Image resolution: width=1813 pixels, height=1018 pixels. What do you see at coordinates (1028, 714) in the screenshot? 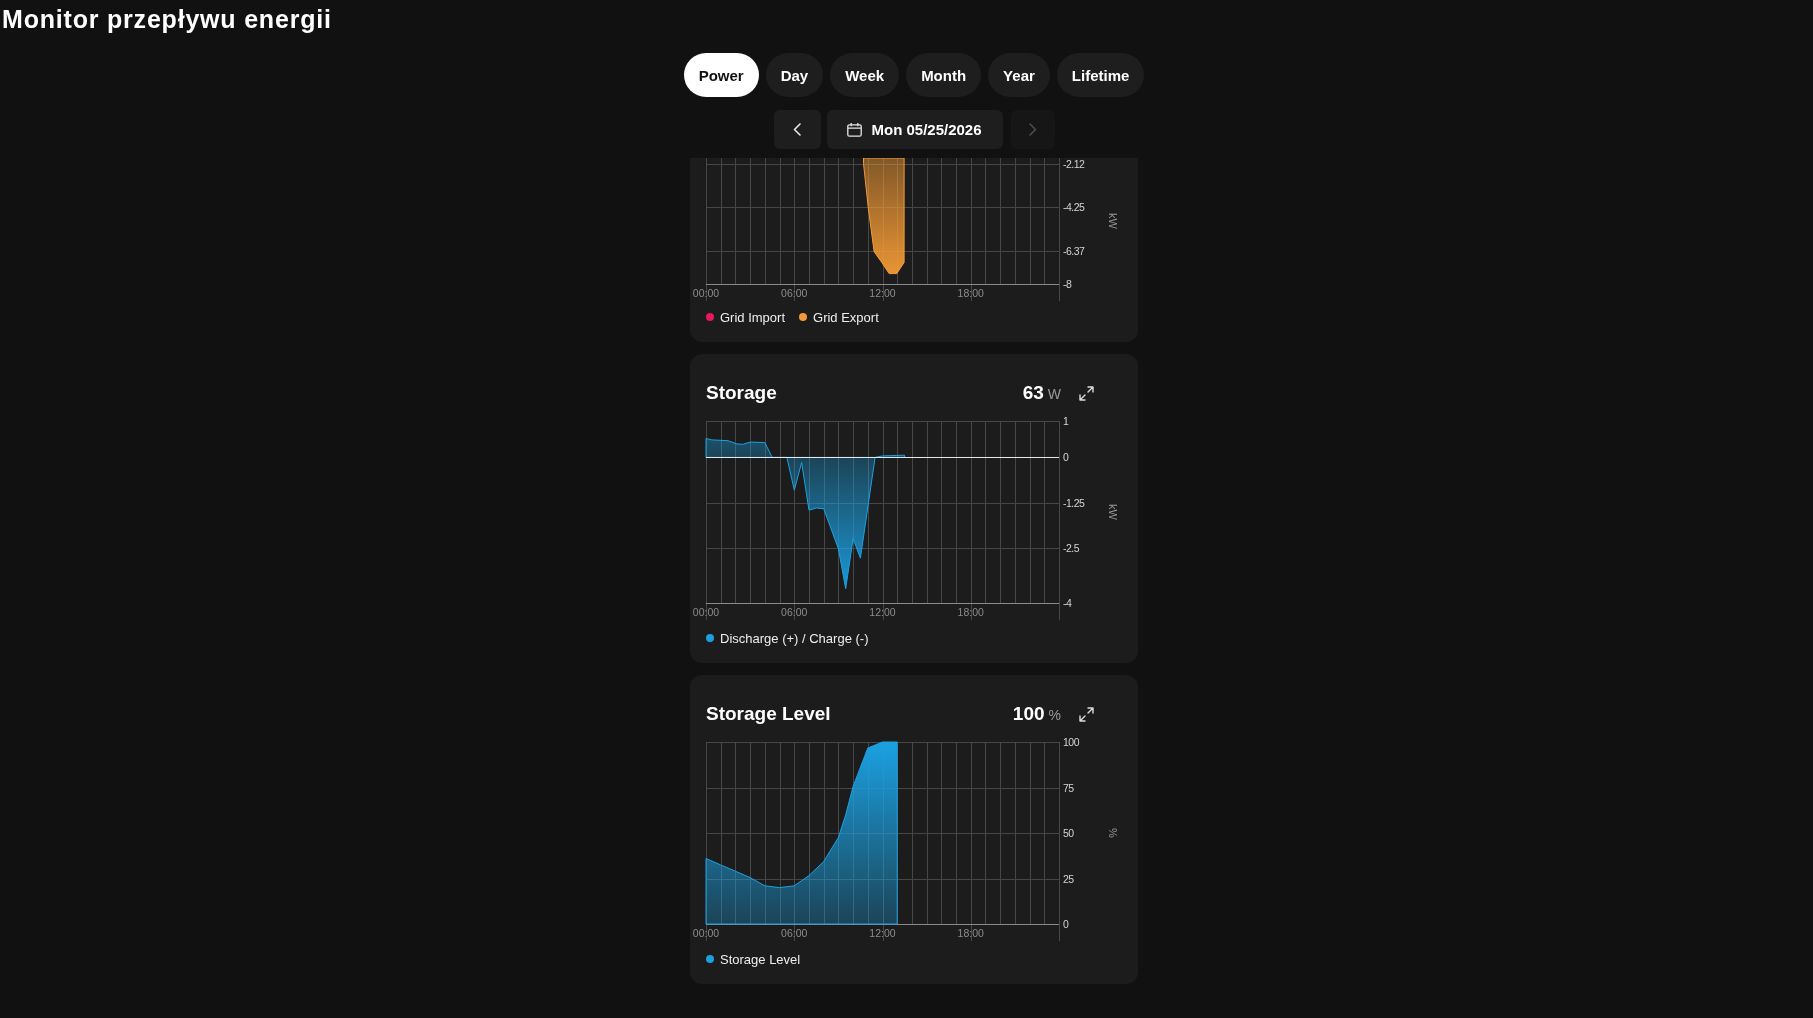
I see `current-reading: 100` at bounding box center [1028, 714].